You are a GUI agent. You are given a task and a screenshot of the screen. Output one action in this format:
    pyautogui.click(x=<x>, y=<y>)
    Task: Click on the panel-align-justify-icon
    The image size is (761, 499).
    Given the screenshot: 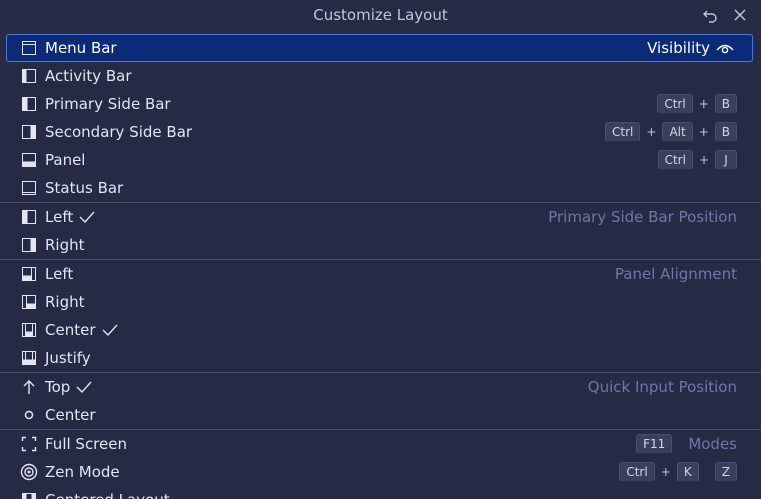 What is the action you would take?
    pyautogui.click(x=29, y=358)
    